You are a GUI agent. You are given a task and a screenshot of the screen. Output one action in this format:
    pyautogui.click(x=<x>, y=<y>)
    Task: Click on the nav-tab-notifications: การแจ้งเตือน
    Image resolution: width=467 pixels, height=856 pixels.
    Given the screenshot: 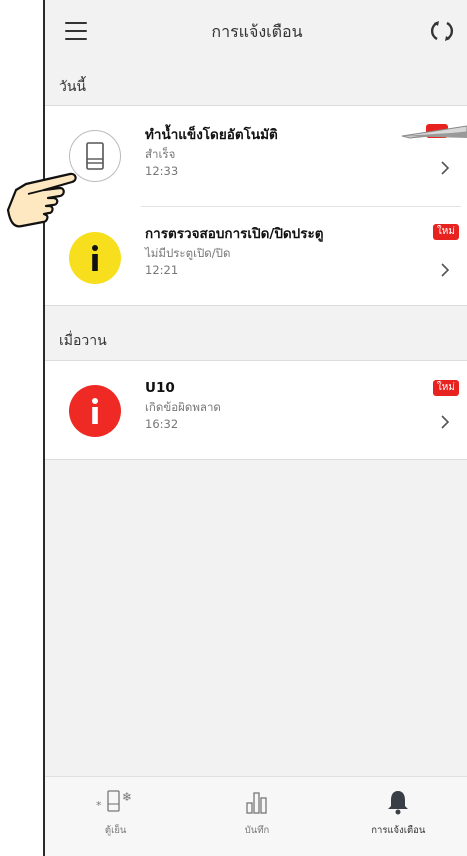 What is the action you would take?
    pyautogui.click(x=397, y=816)
    